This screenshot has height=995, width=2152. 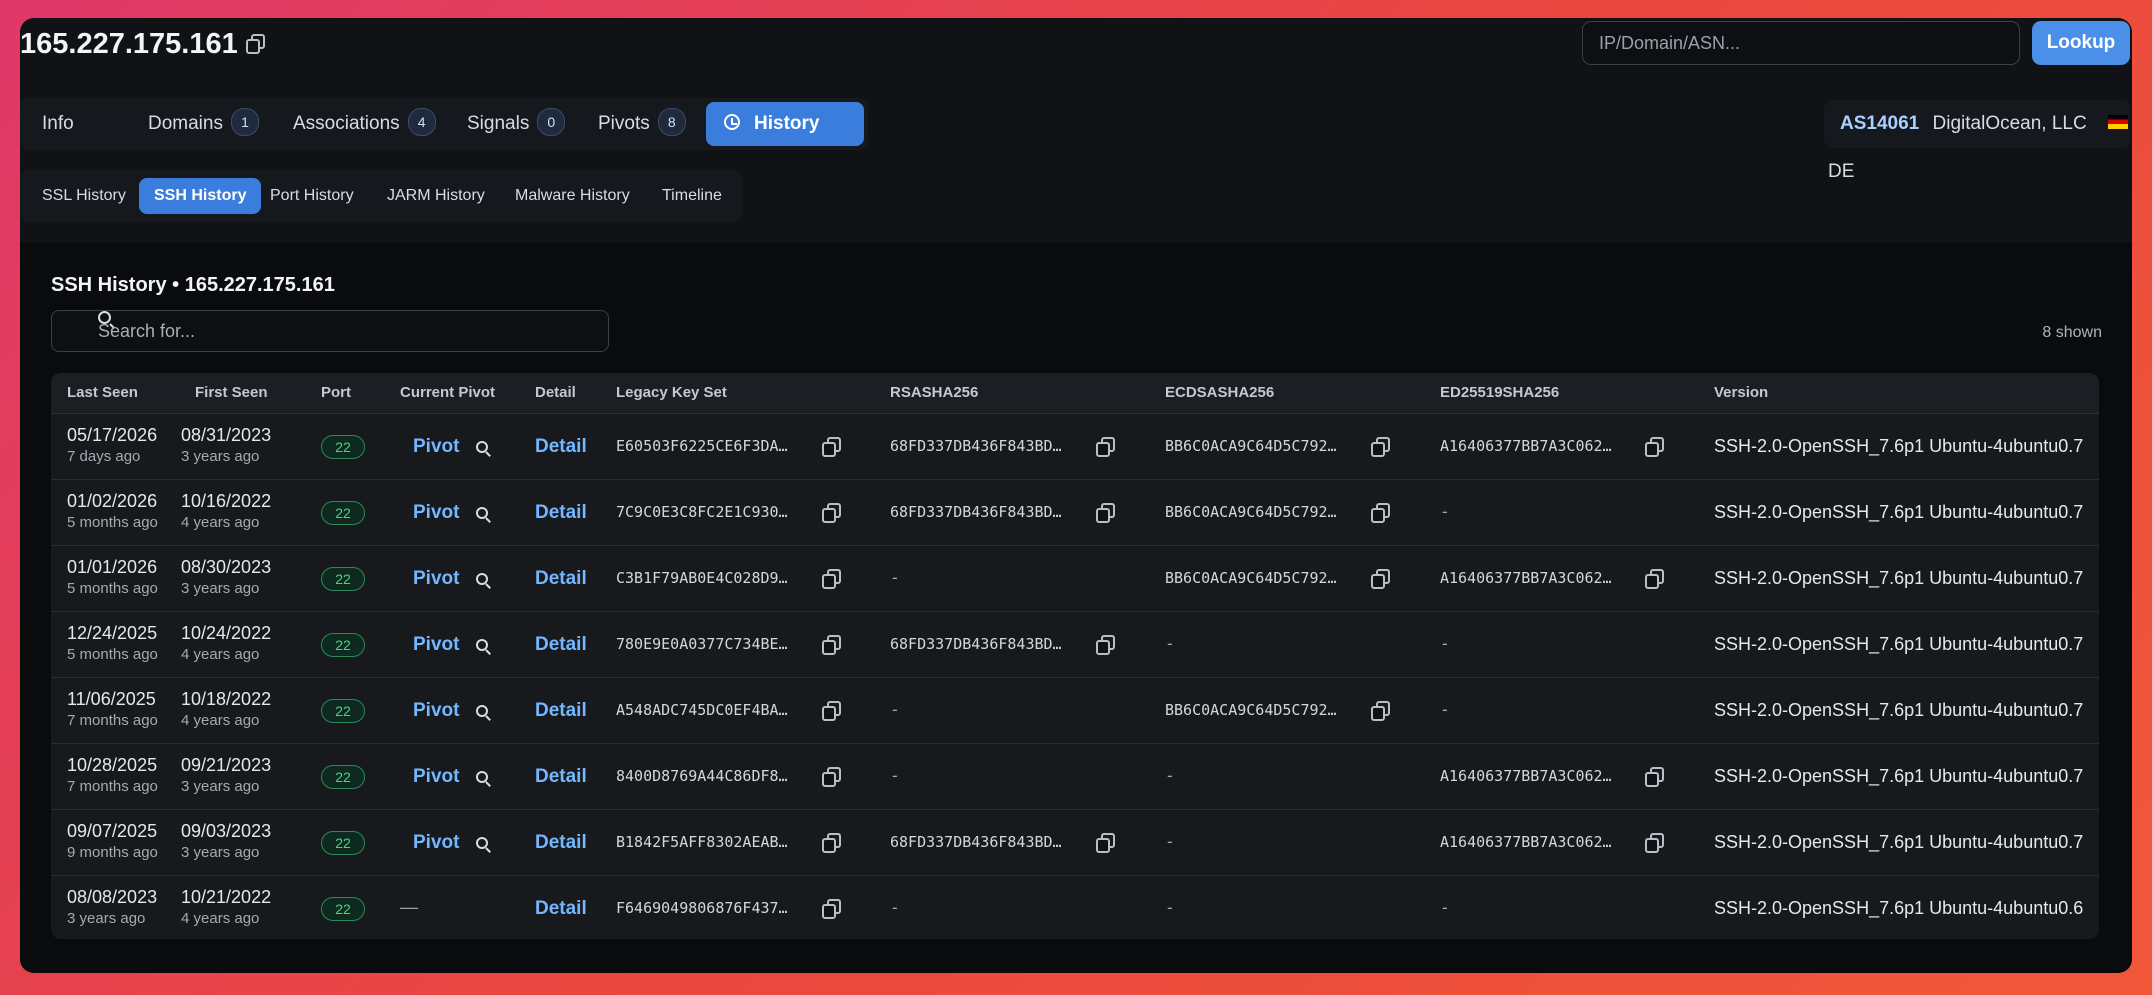 I want to click on col-legacy-key-set: Legacy Key Set, so click(x=671, y=393).